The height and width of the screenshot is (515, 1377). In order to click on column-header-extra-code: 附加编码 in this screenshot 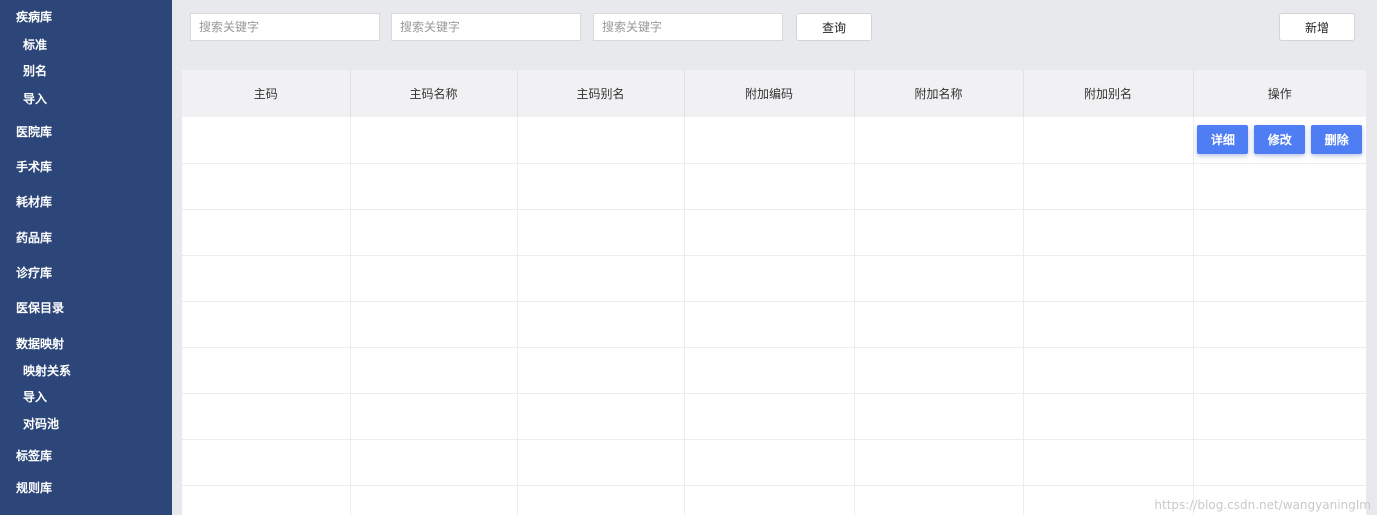, I will do `click(769, 93)`.